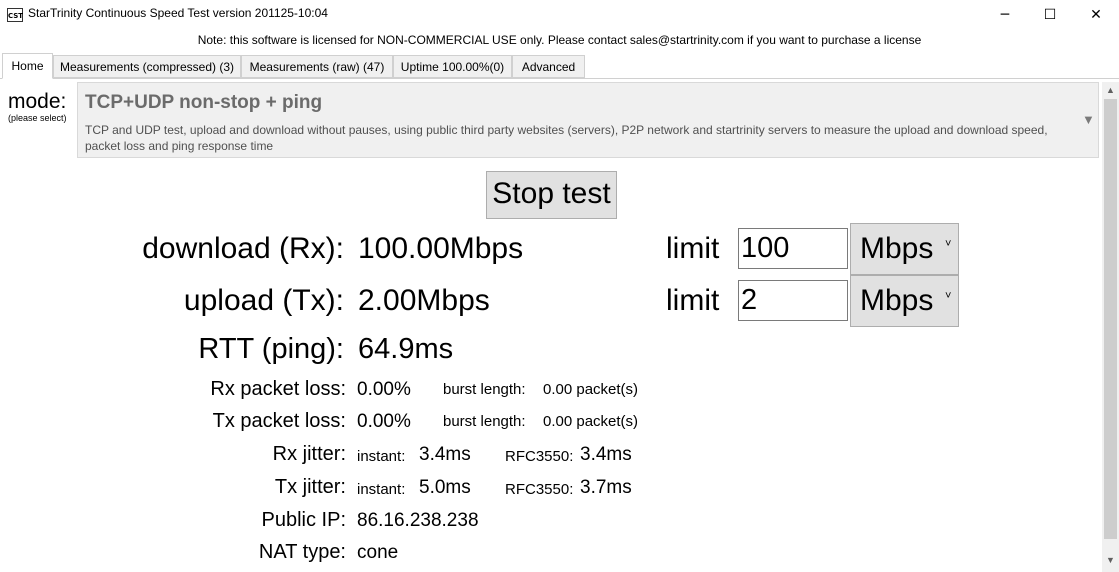 Image resolution: width=1119 pixels, height=572 pixels. Describe the element at coordinates (309, 454) in the screenshot. I see `rx-jitter-label: Rx jitter:` at that location.